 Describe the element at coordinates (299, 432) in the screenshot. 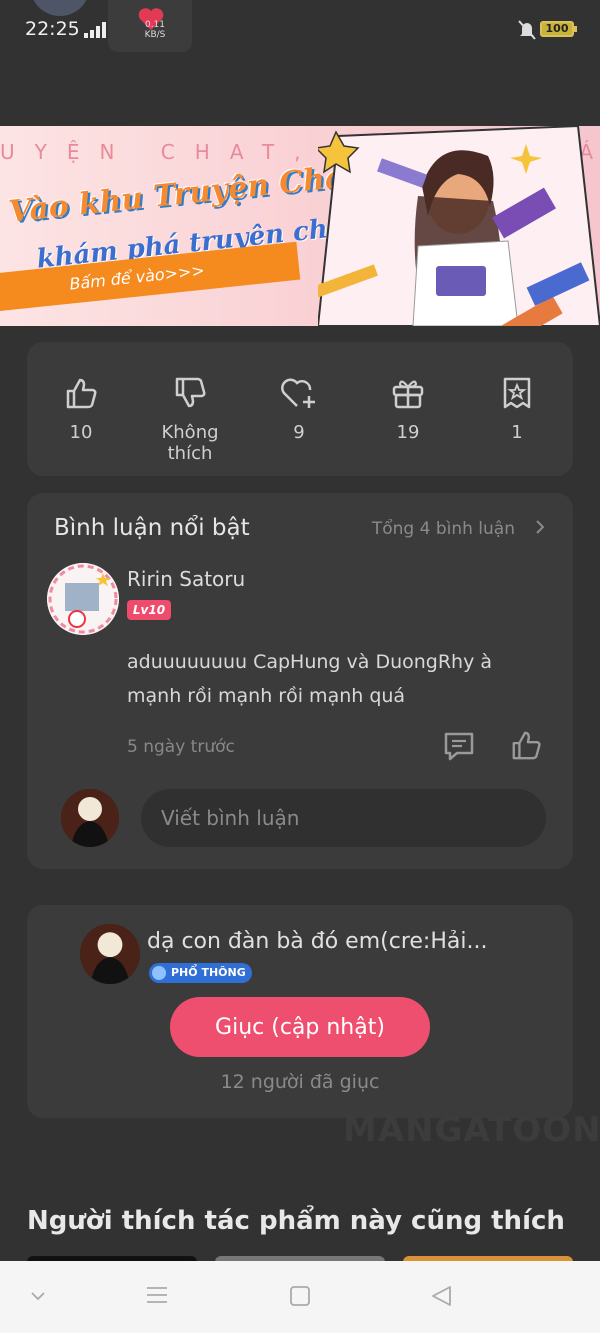

I see `favorite-count: 9` at that location.